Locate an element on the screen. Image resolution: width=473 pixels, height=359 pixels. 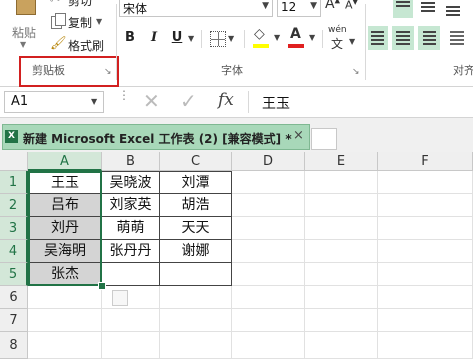
cell-d3 is located at coordinates (268, 228).